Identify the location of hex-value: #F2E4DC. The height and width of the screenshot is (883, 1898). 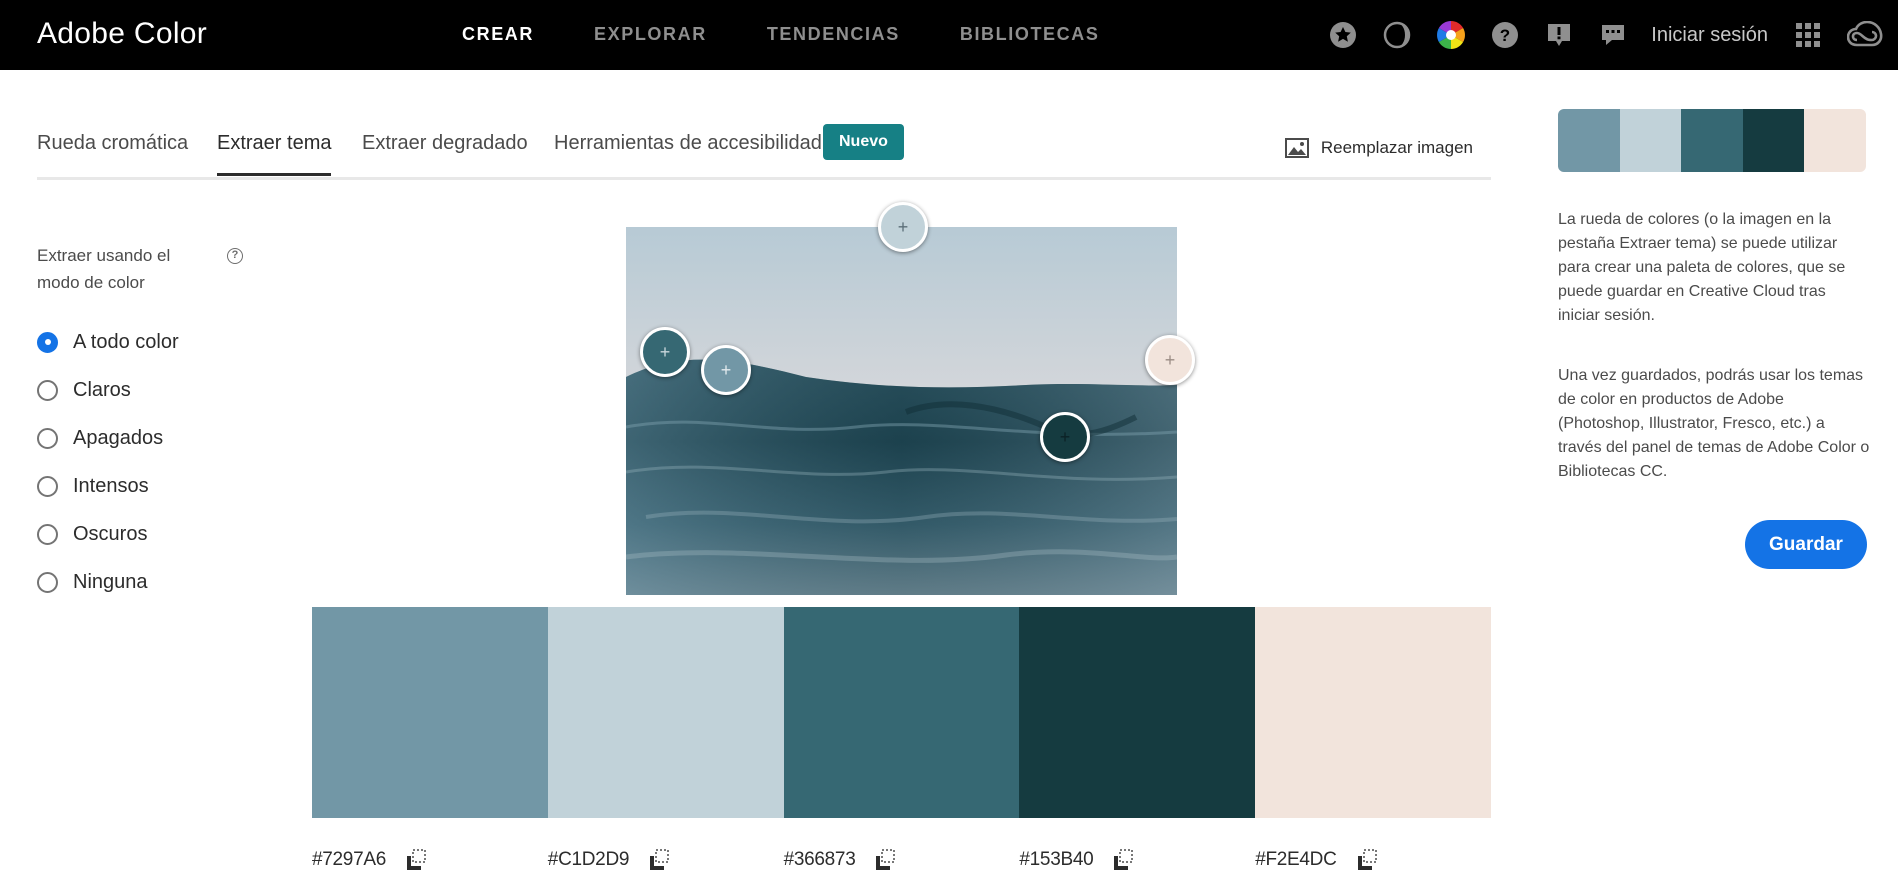
(1296, 860).